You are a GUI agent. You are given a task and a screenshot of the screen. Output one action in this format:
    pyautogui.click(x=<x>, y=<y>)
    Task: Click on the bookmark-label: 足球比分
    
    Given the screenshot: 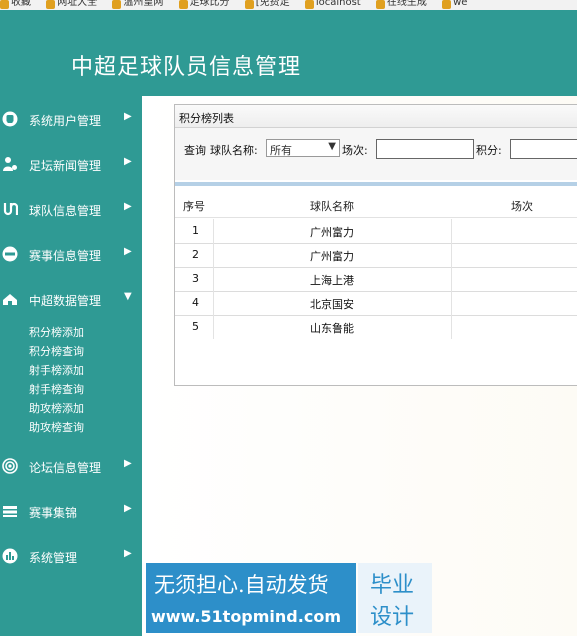 What is the action you would take?
    pyautogui.click(x=209, y=4)
    